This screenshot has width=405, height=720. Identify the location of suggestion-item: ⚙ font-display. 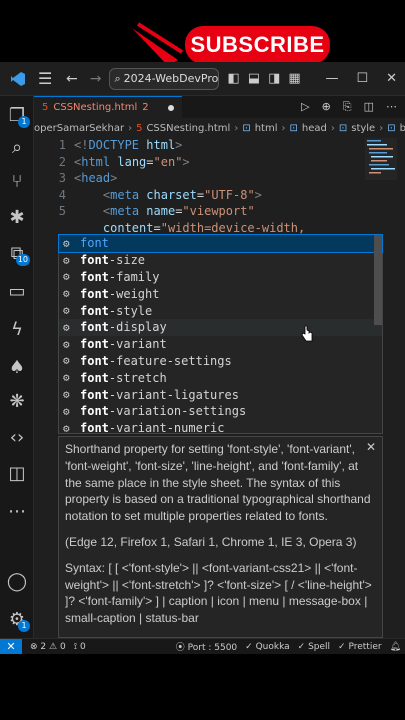
(220, 327).